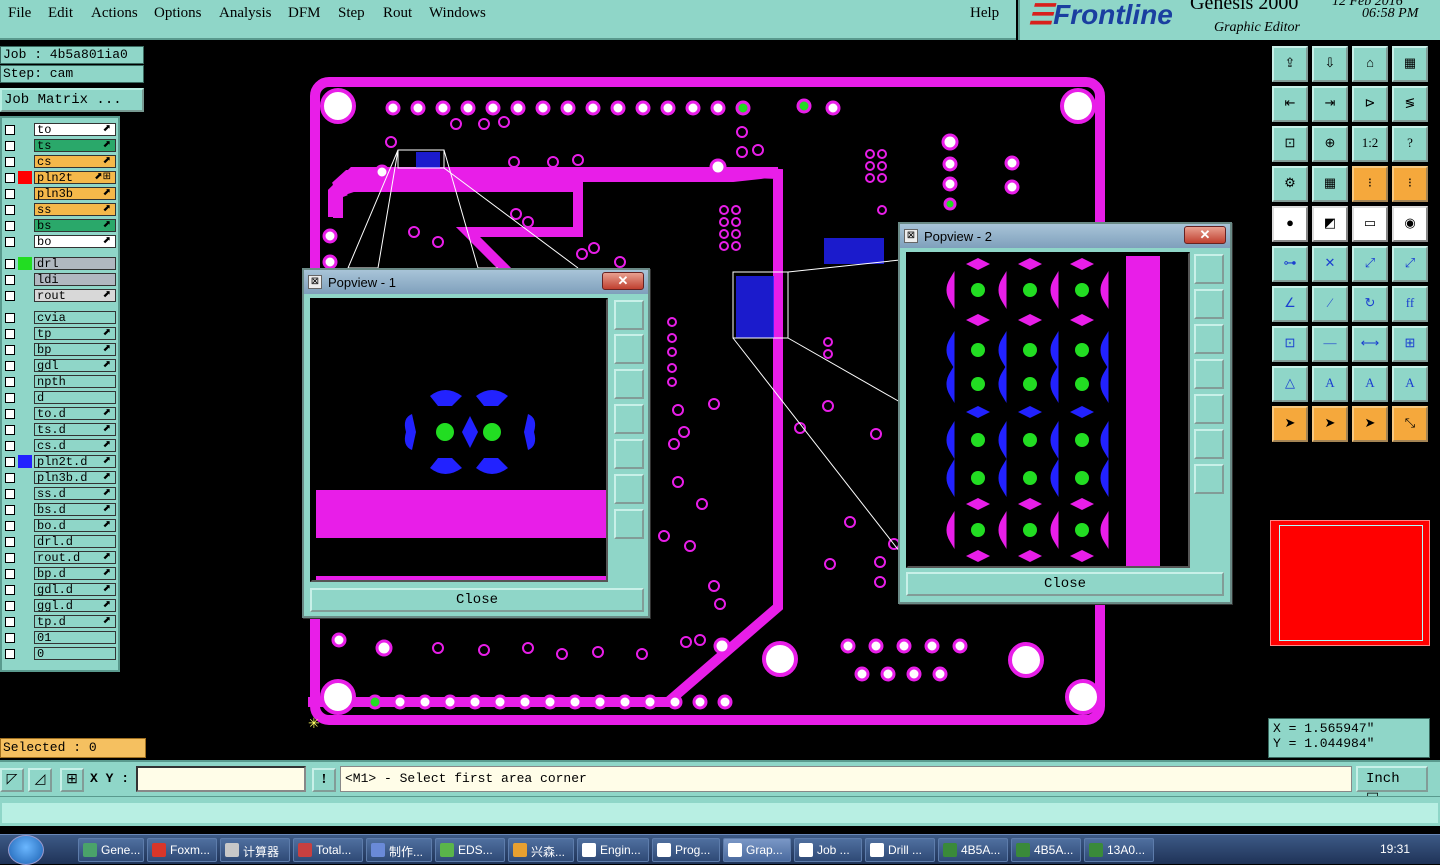 This screenshot has width=1440, height=865. I want to click on layer-row: pln3b.d ⬈, so click(60, 477).